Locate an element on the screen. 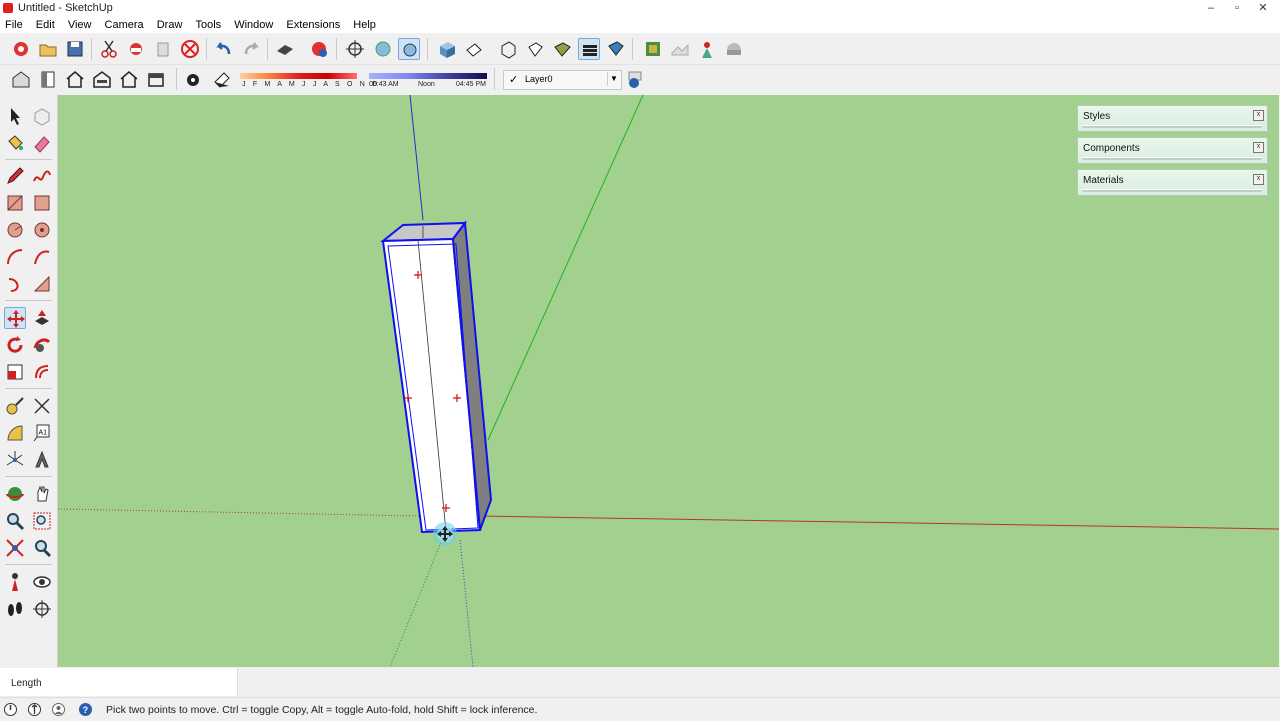  look-around-icon is located at coordinates (42, 582).